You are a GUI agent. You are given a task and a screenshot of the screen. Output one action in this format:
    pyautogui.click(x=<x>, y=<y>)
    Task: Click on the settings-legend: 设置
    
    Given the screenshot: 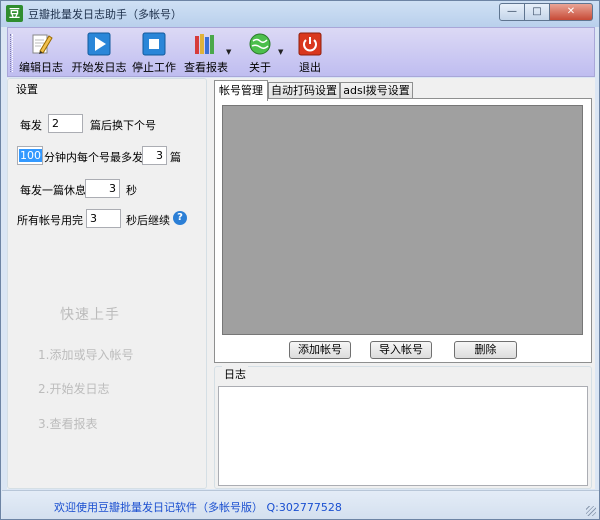 What is the action you would take?
    pyautogui.click(x=27, y=89)
    